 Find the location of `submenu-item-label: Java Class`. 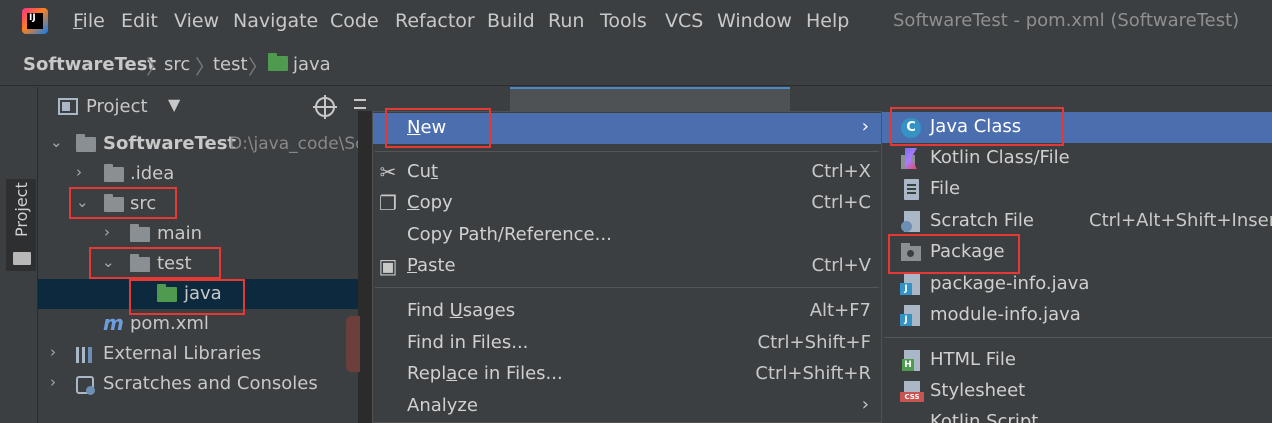

submenu-item-label: Java Class is located at coordinates (976, 126).